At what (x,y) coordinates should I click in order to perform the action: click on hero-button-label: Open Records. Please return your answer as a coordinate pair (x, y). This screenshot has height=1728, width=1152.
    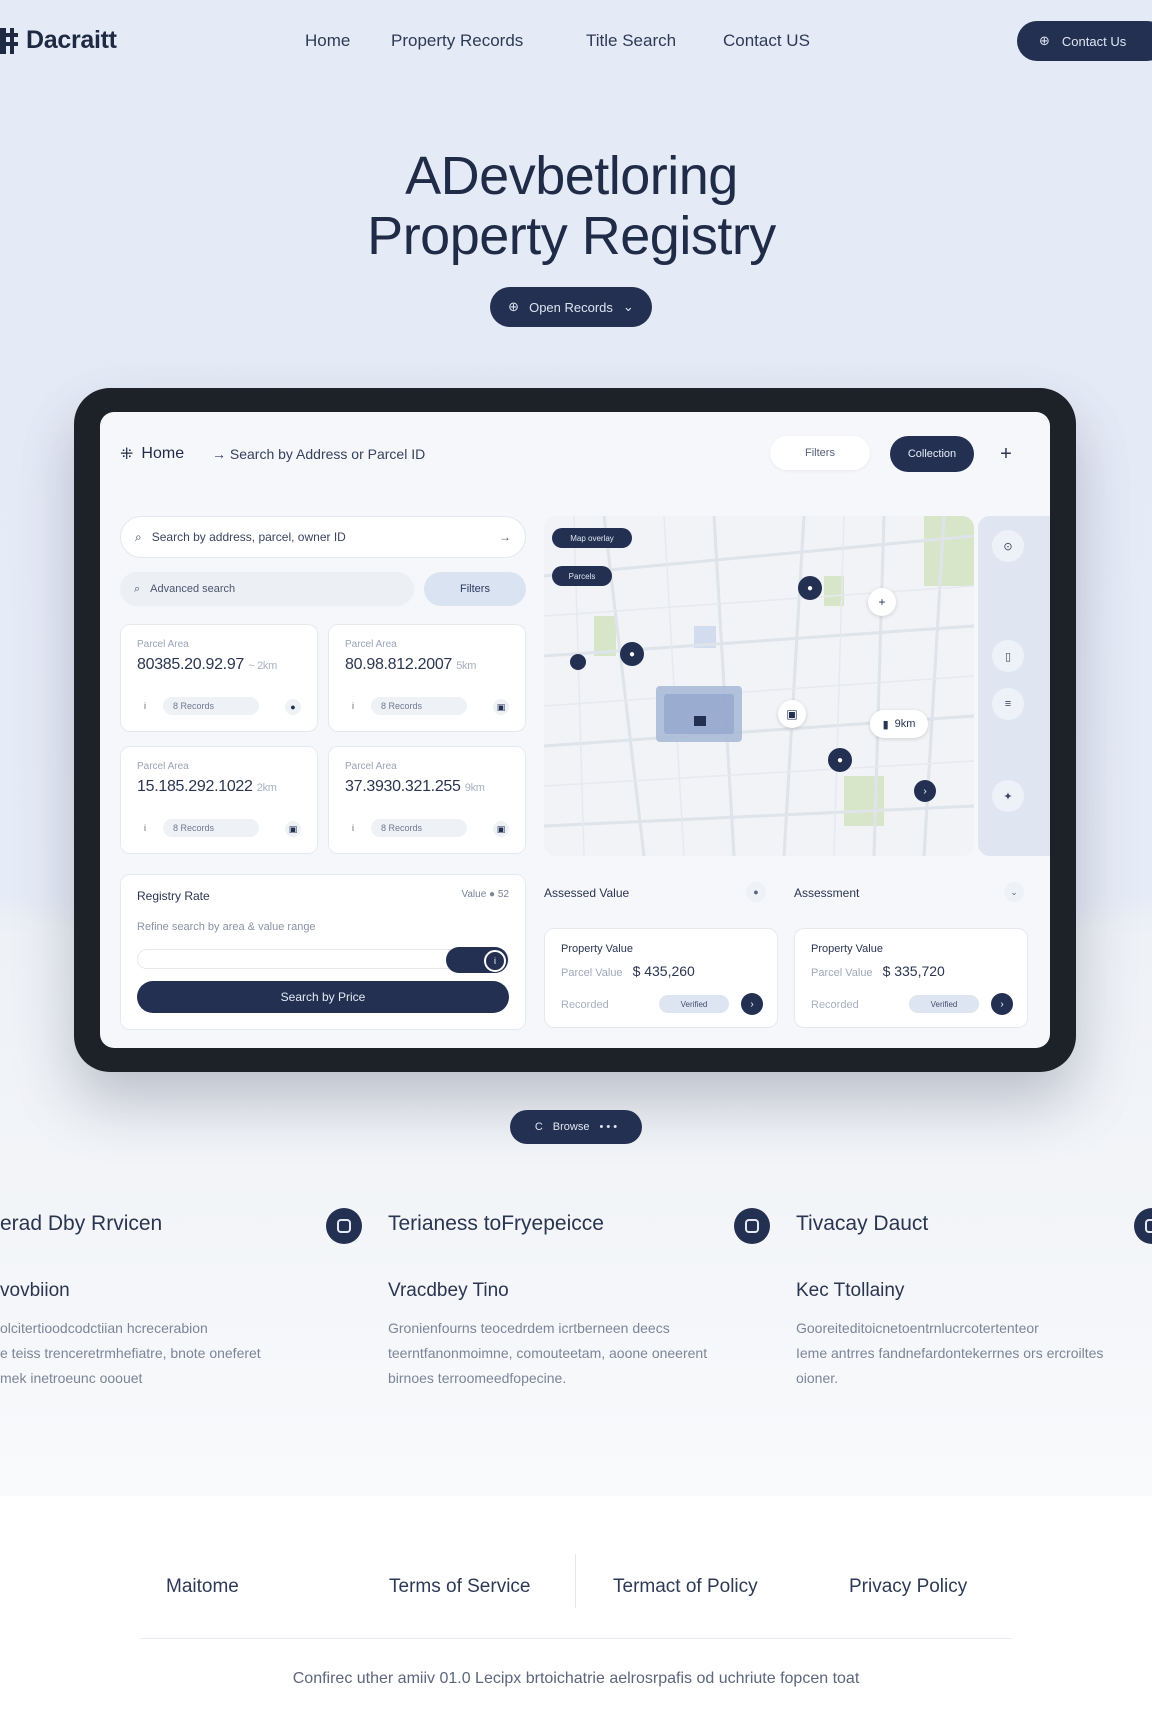
    Looking at the image, I should click on (571, 307).